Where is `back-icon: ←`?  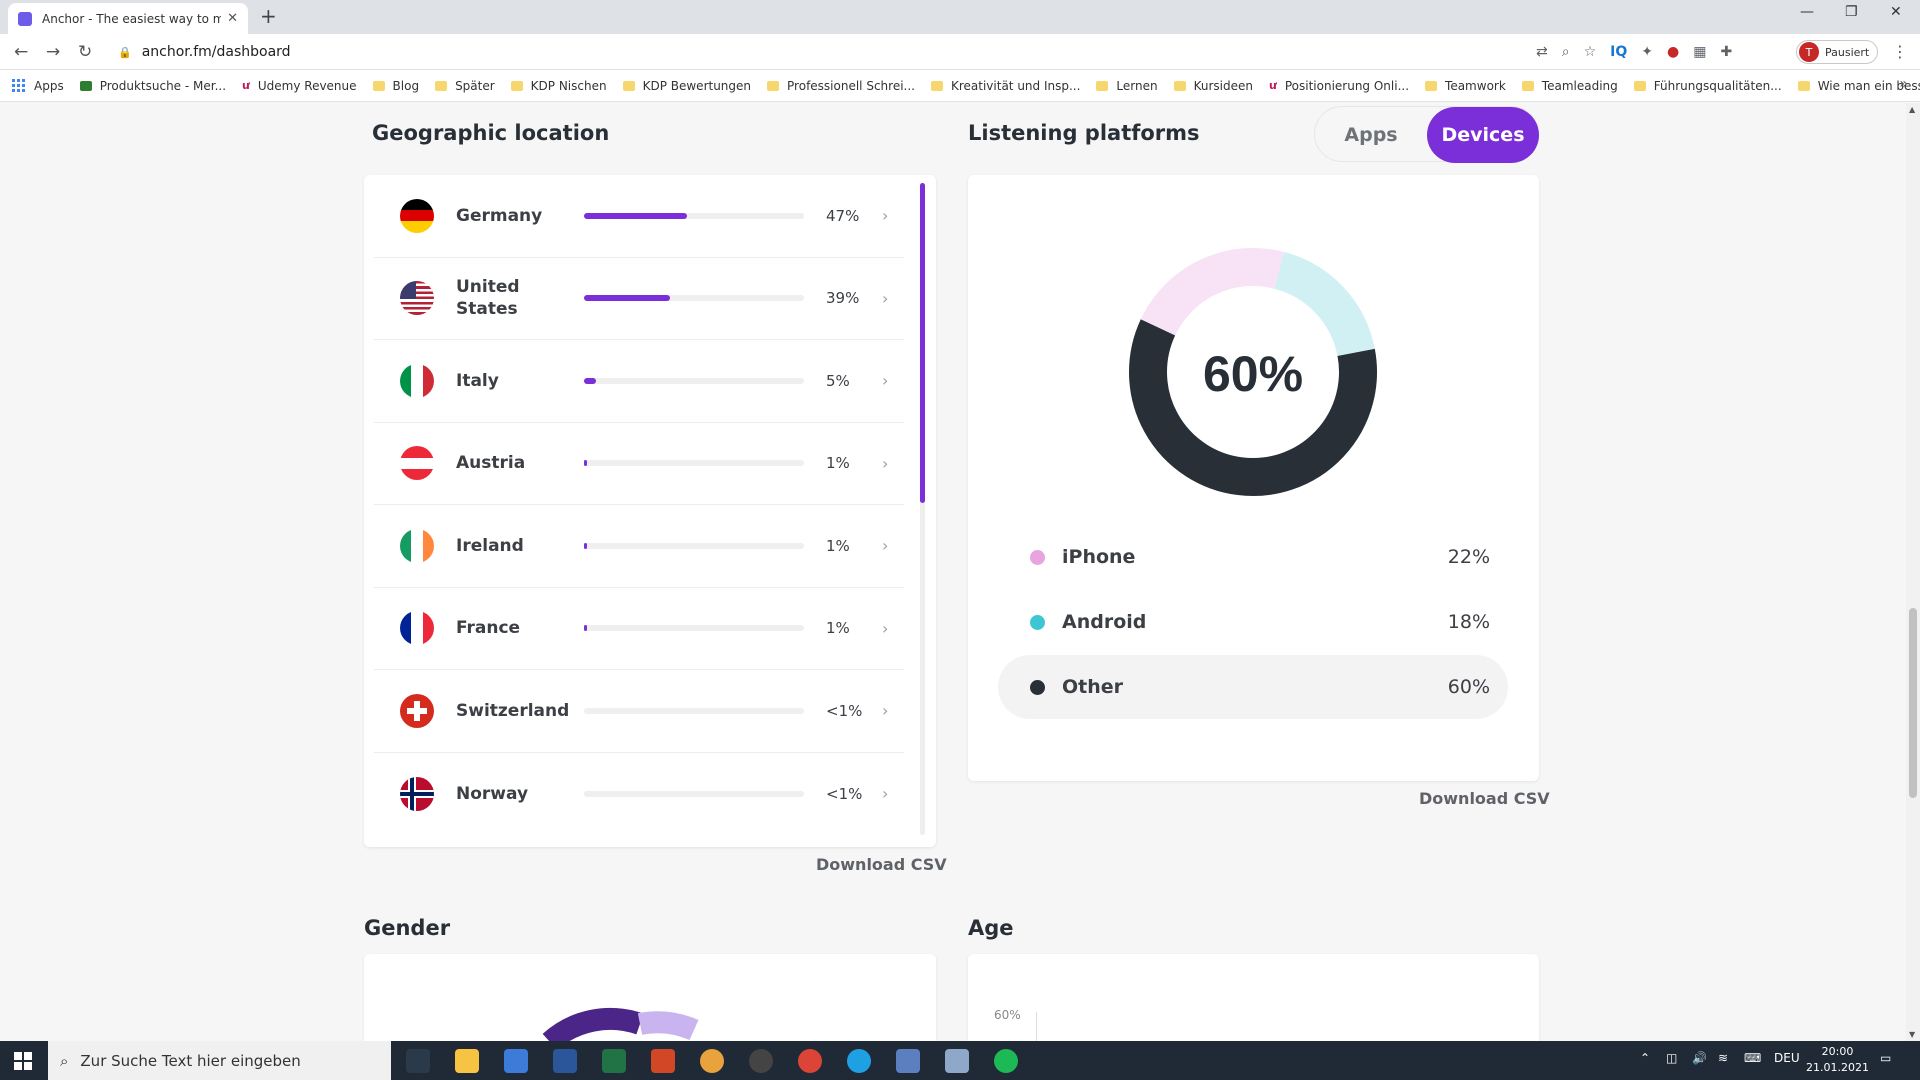 back-icon: ← is located at coordinates (21, 52).